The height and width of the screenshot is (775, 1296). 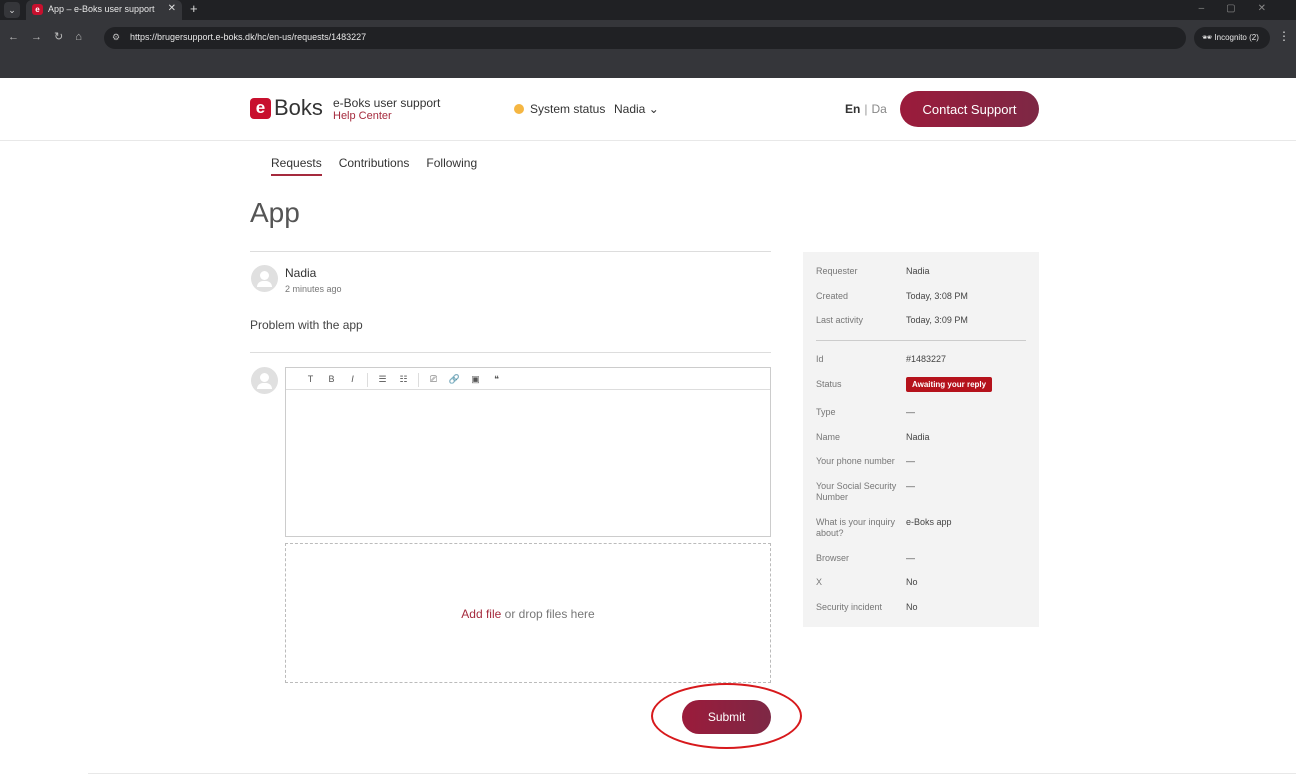 I want to click on quote-icon: ❝, so click(x=496, y=379).